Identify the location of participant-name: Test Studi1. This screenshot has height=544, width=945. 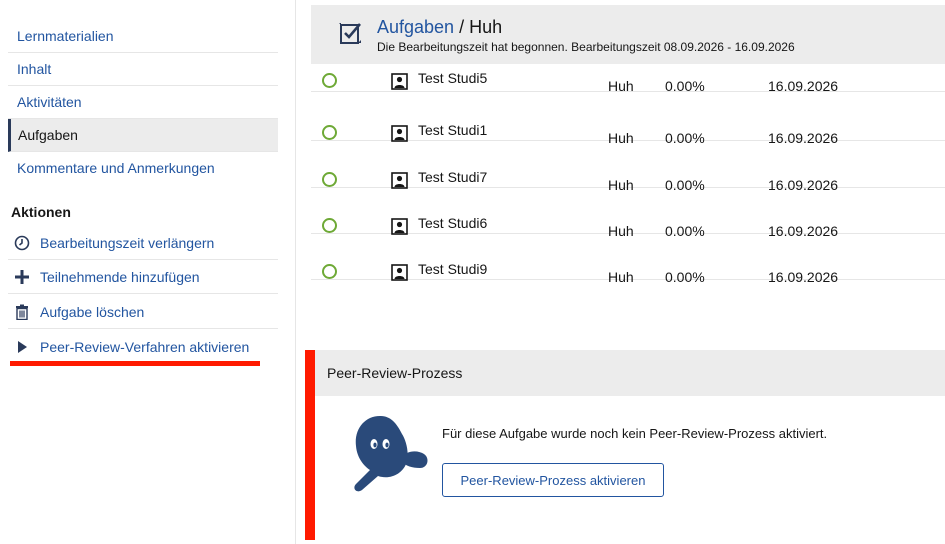
(453, 130).